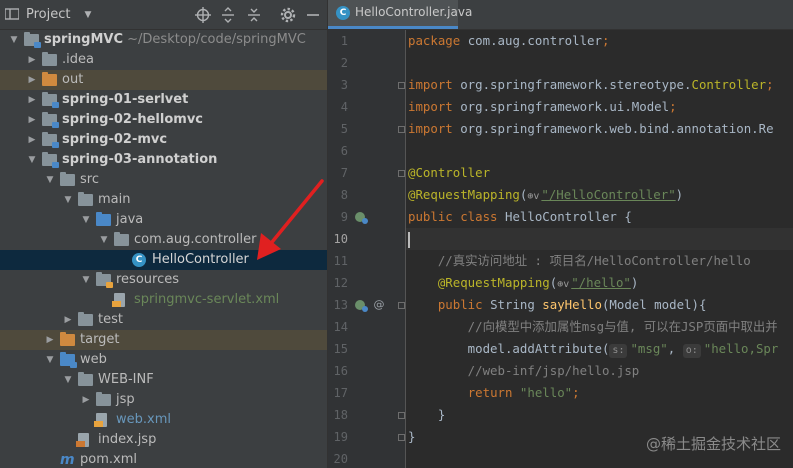 This screenshot has width=793, height=468. I want to click on code-token: (, so click(523, 194).